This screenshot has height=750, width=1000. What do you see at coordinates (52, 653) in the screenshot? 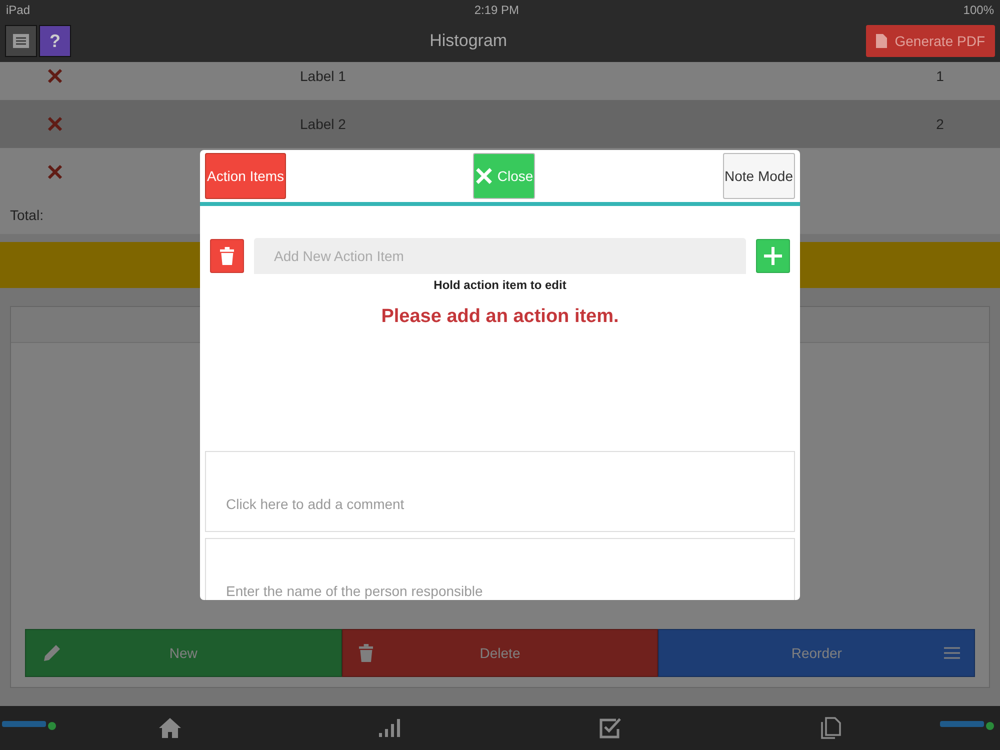
I see `pencil-icon` at bounding box center [52, 653].